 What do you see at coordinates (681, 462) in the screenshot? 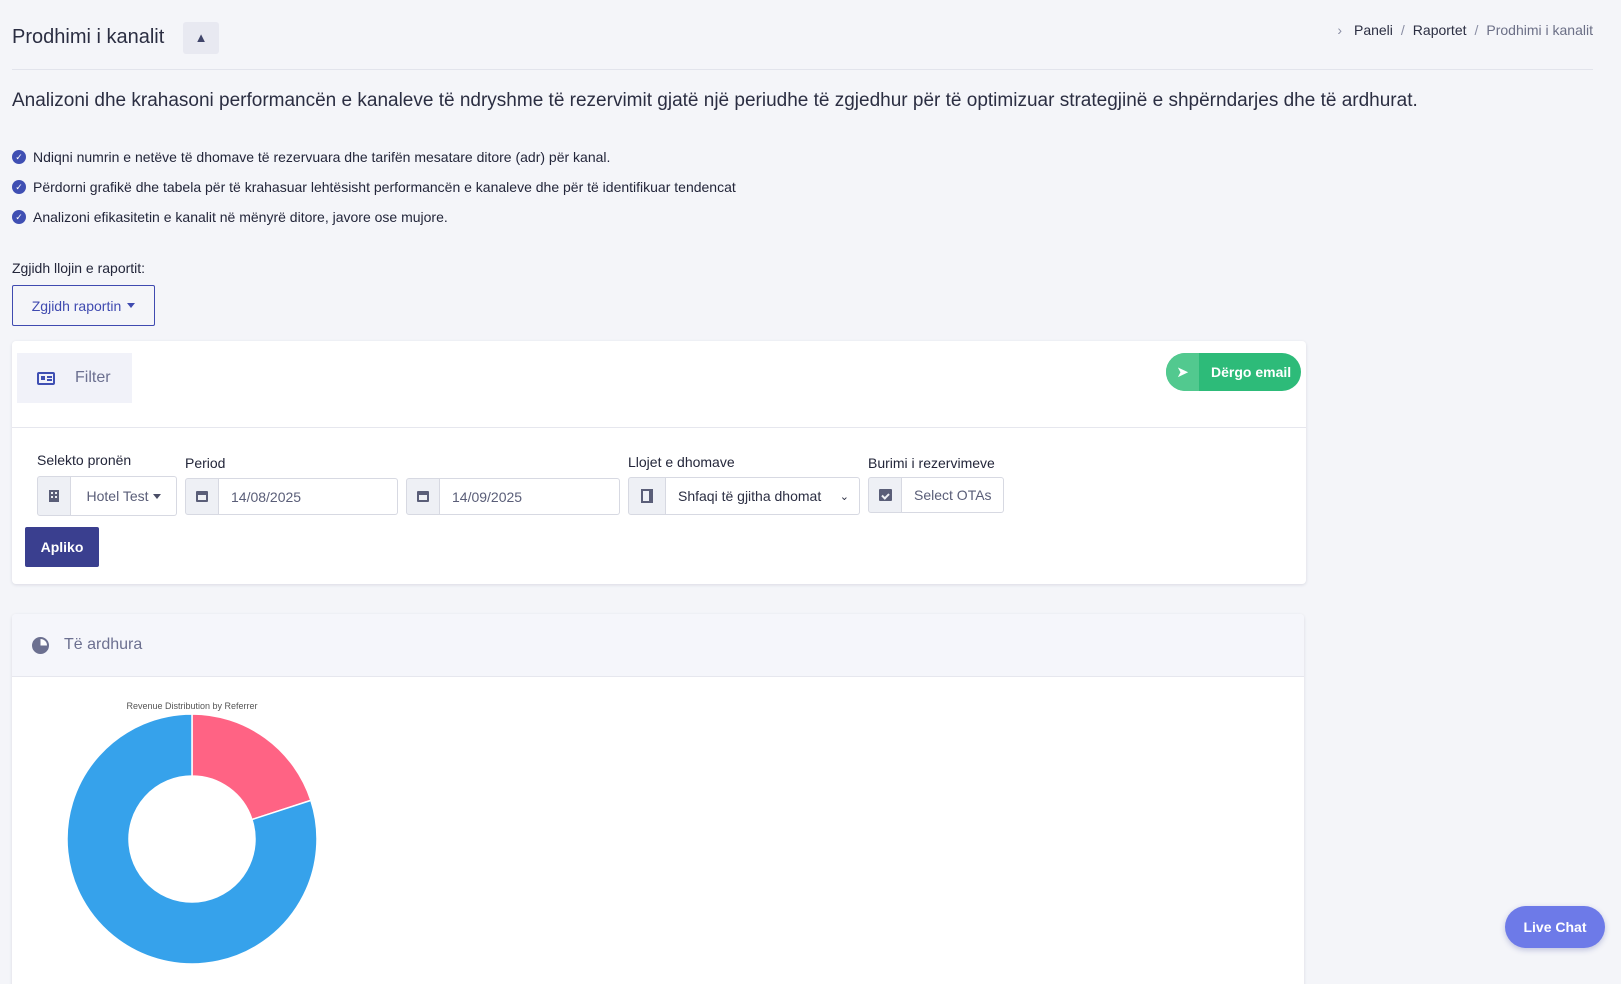
I see `room-types-label: Llojet e dhomave` at bounding box center [681, 462].